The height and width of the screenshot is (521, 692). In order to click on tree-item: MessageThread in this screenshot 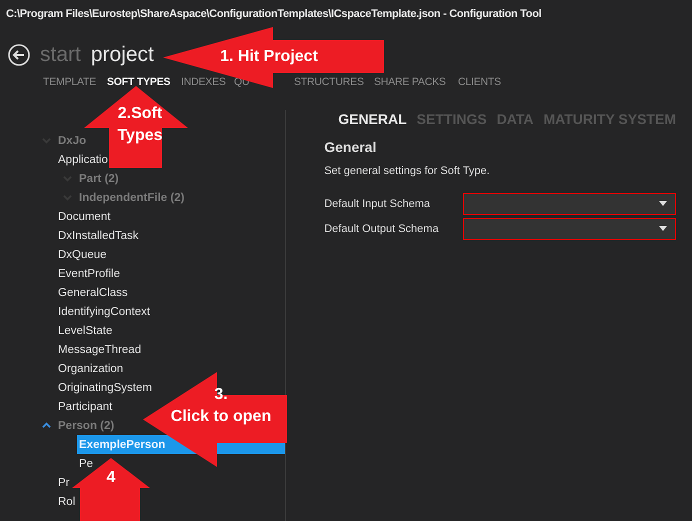, I will do `click(99, 349)`.